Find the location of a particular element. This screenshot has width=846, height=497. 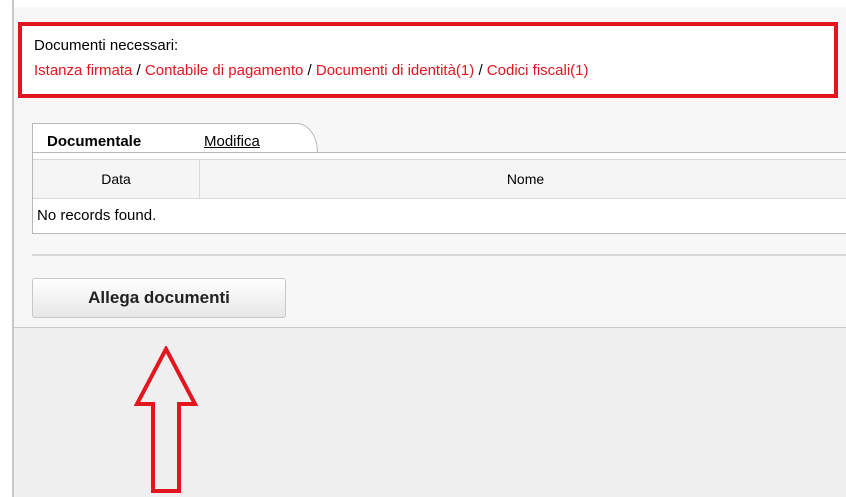

required-doc-codici-fiscali: Codici fiscali(1) is located at coordinates (538, 70).